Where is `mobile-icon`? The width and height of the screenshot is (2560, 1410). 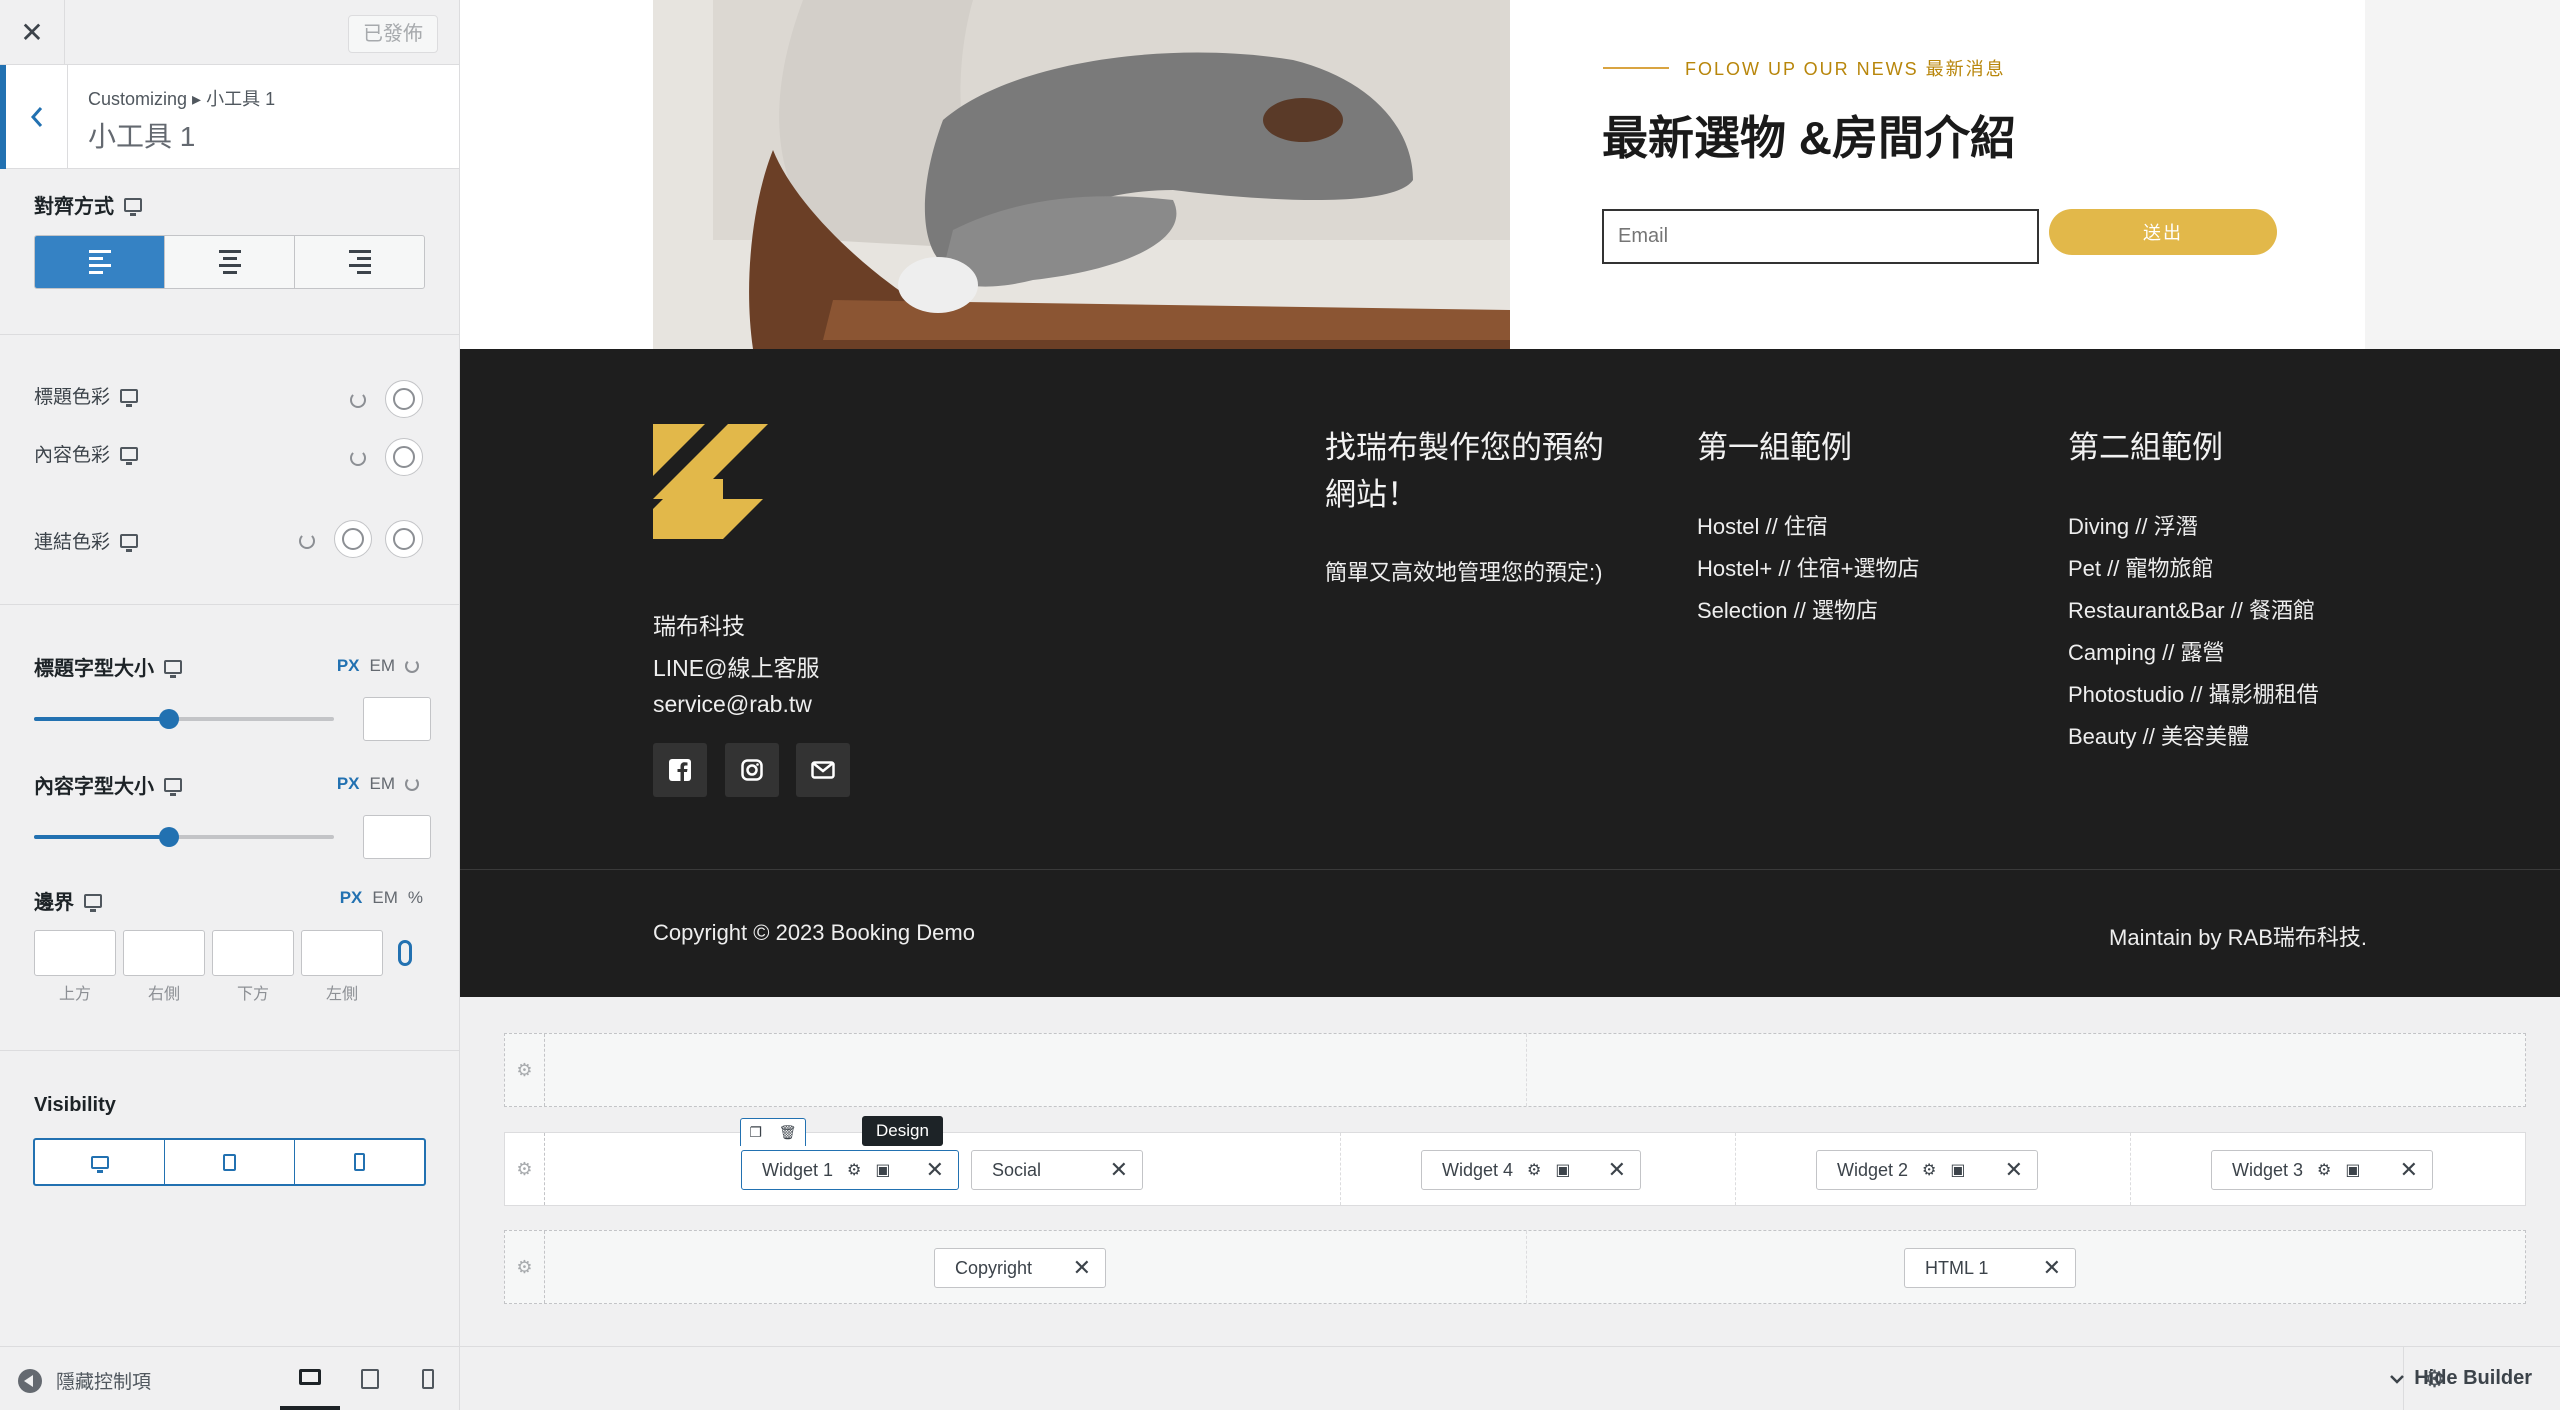
mobile-icon is located at coordinates (359, 1162).